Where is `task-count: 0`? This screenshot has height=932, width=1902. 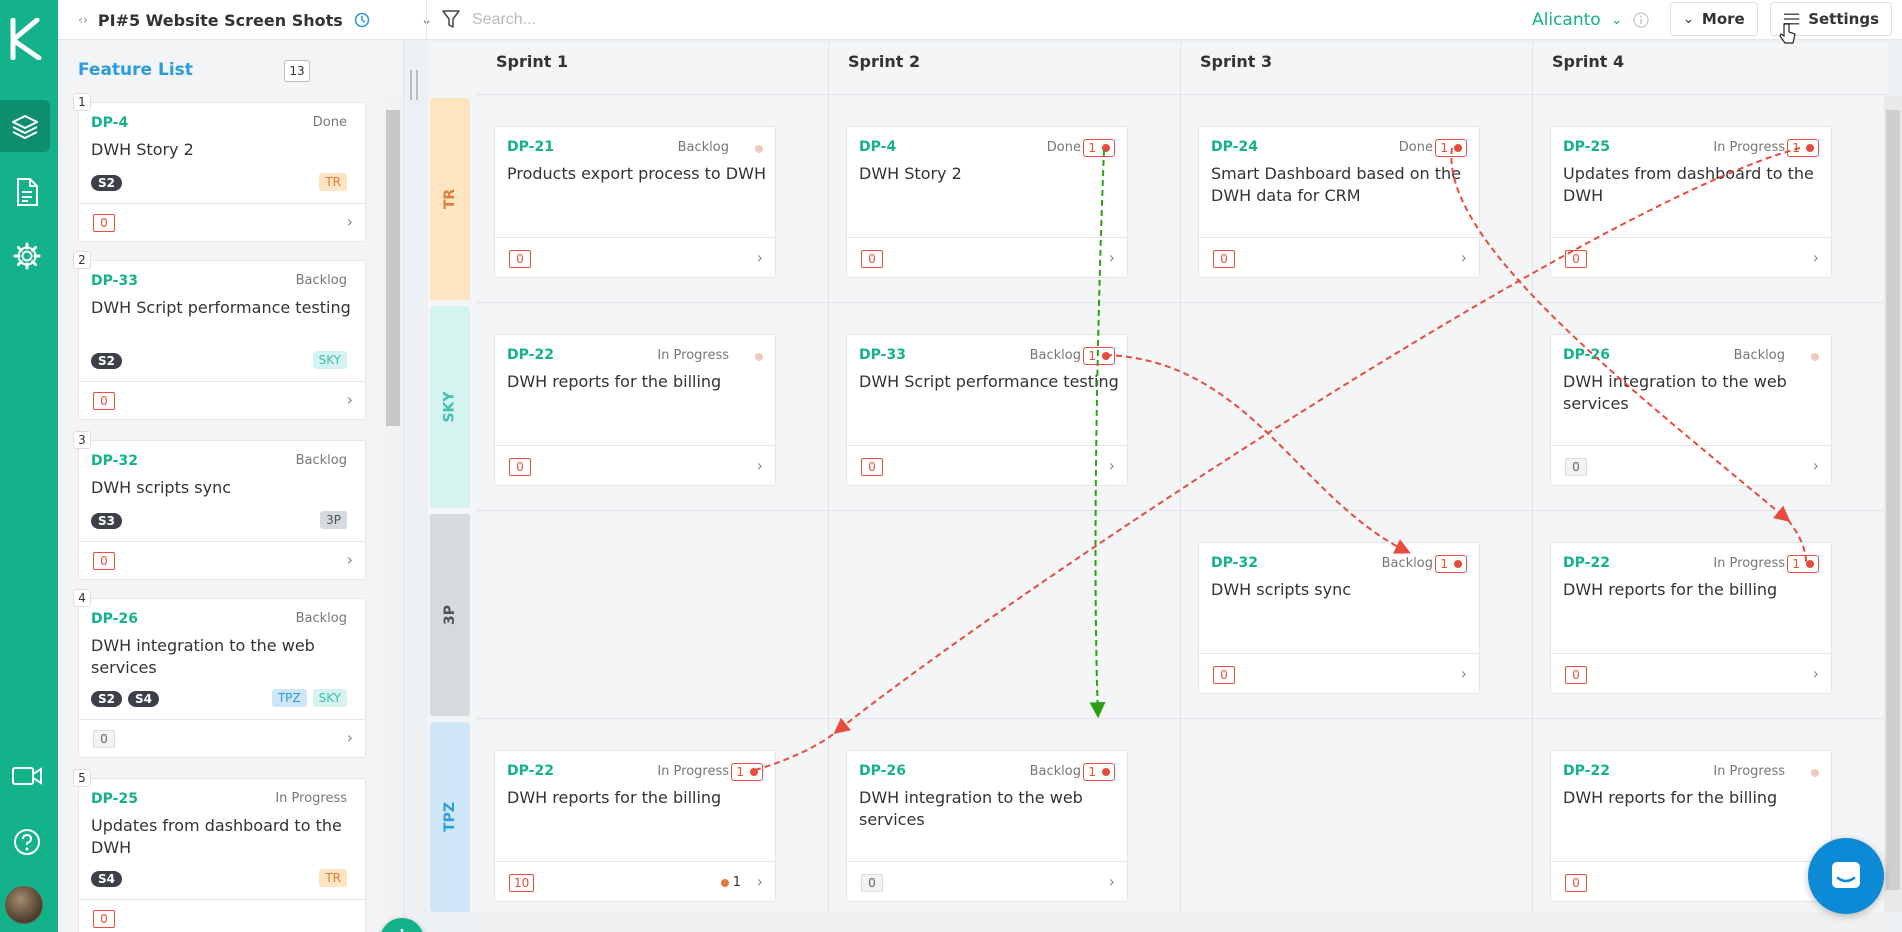
task-count: 0 is located at coordinates (1224, 259).